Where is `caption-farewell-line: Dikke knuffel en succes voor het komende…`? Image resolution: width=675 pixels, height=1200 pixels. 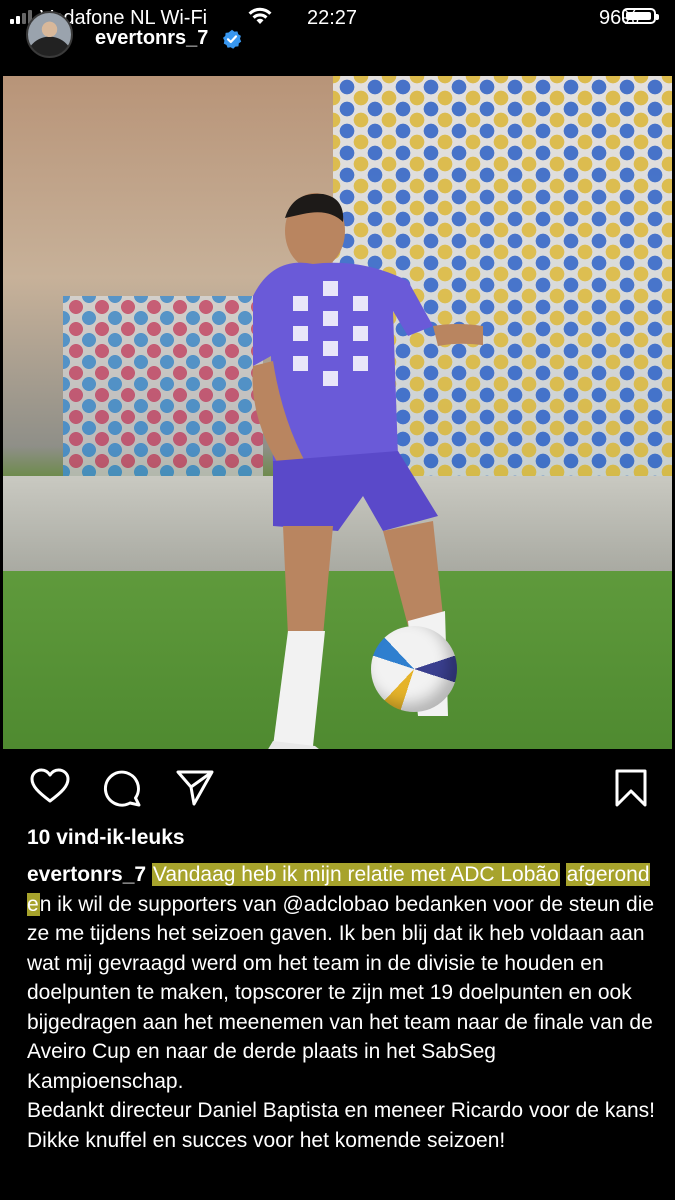
caption-farewell-line: Dikke knuffel en succes voor het komende… is located at coordinates (266, 1140).